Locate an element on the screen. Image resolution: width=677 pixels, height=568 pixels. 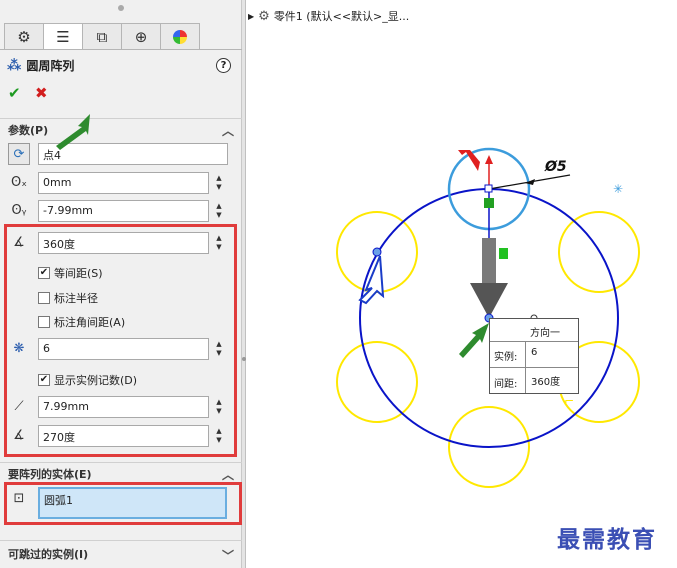
skip-section-header: 可跳过的实例(I) ﹀ is located at coordinates (121, 553).